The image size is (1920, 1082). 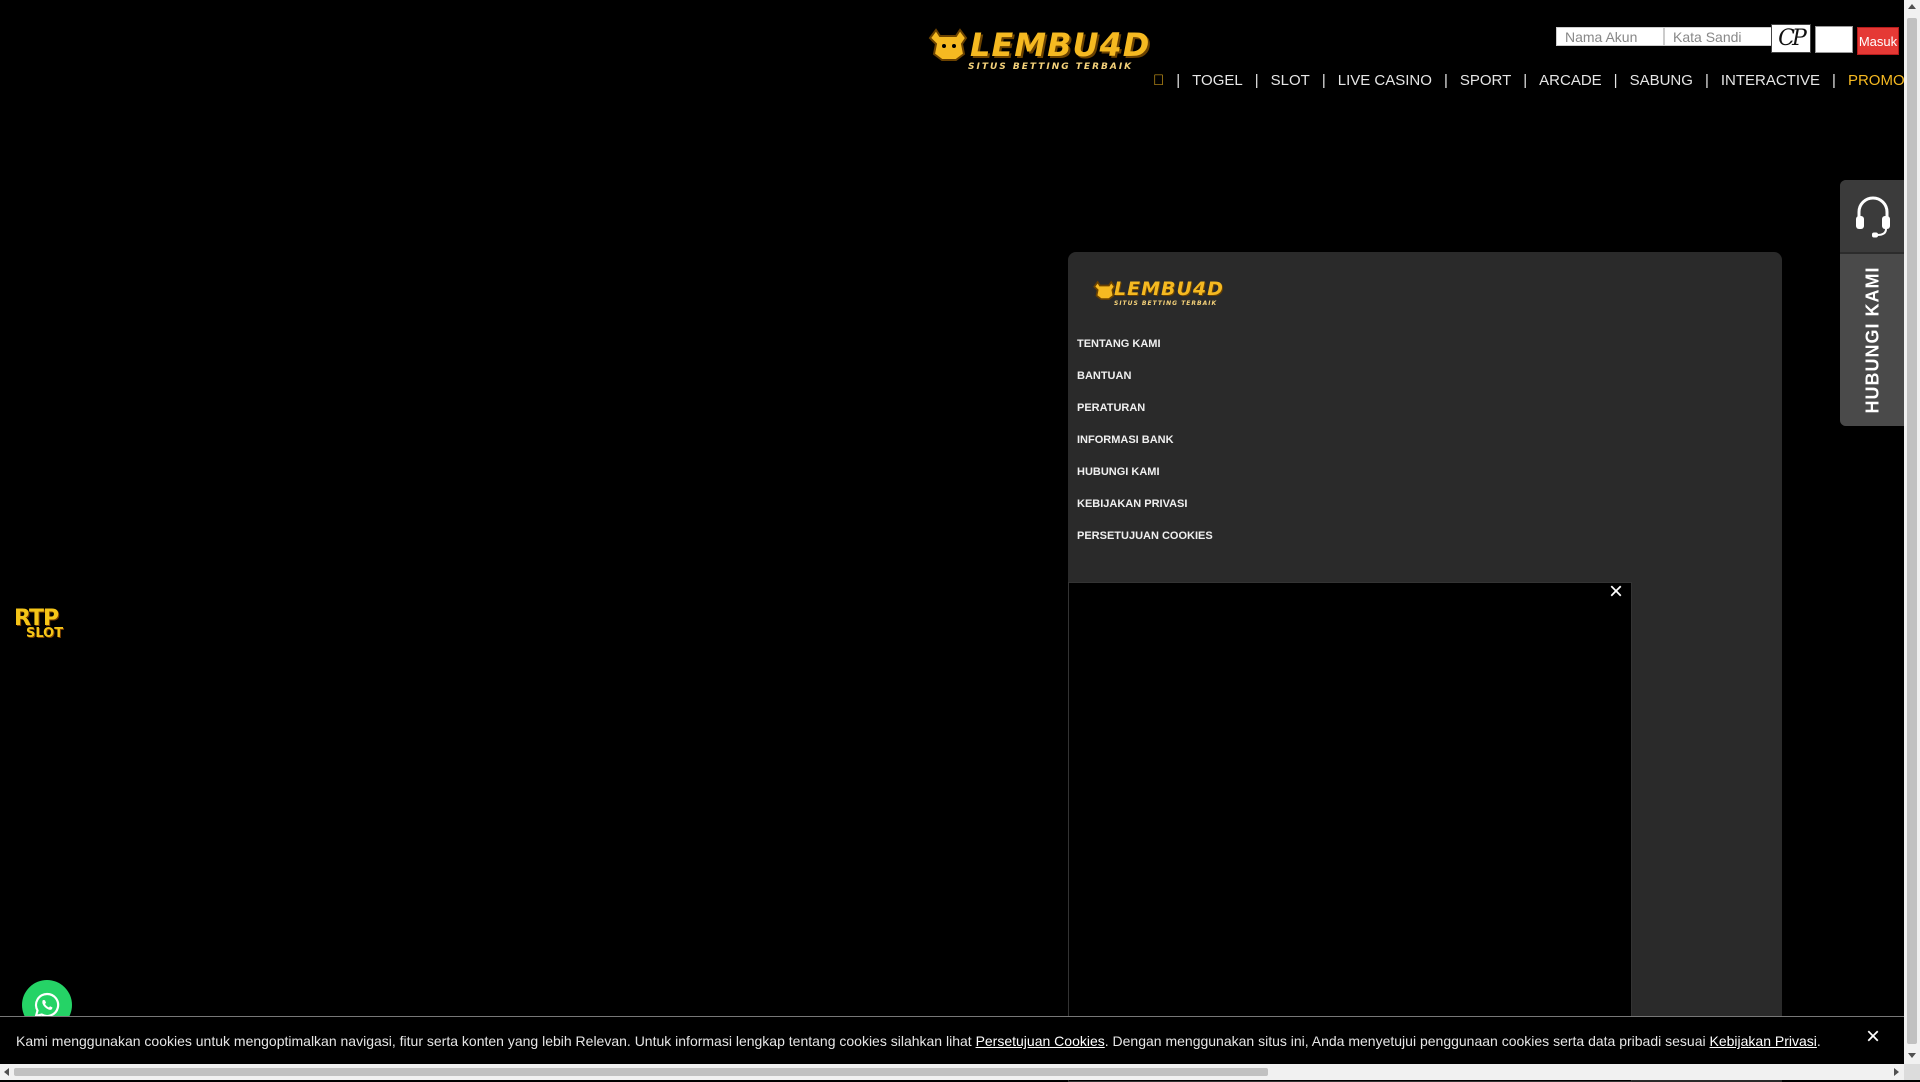 I want to click on footer-logo: LEMBU4D SITUS BETTING TERBAIK, so click(x=1167, y=292).